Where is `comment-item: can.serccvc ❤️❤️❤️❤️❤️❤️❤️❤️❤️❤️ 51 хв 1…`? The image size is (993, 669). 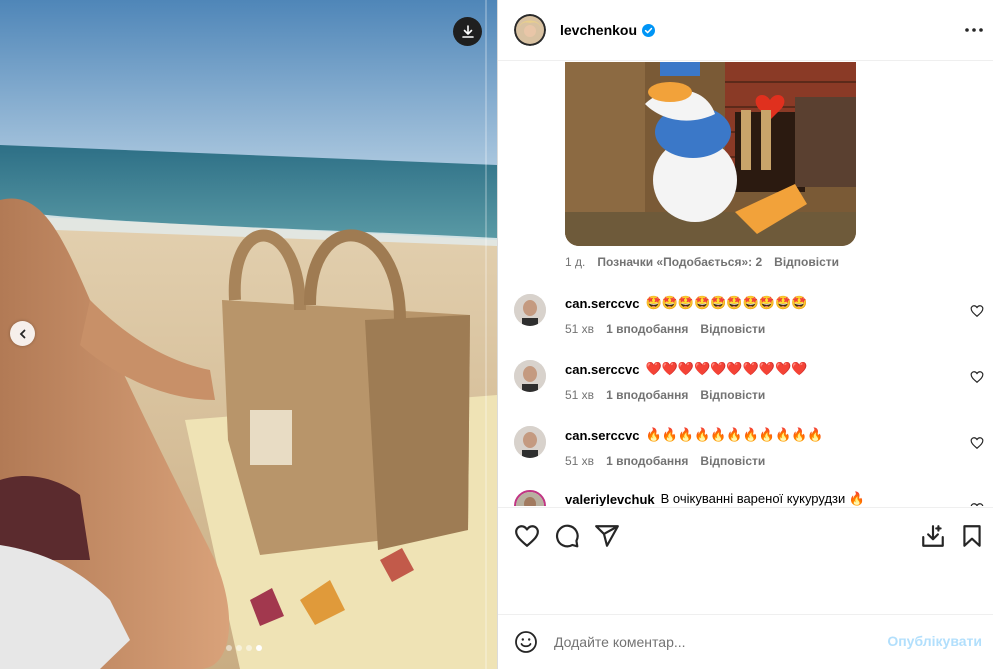 comment-item: can.serccvc ❤️❤️❤️❤️❤️❤️❤️❤️❤️❤️ 51 хв 1… is located at coordinates (749, 387).